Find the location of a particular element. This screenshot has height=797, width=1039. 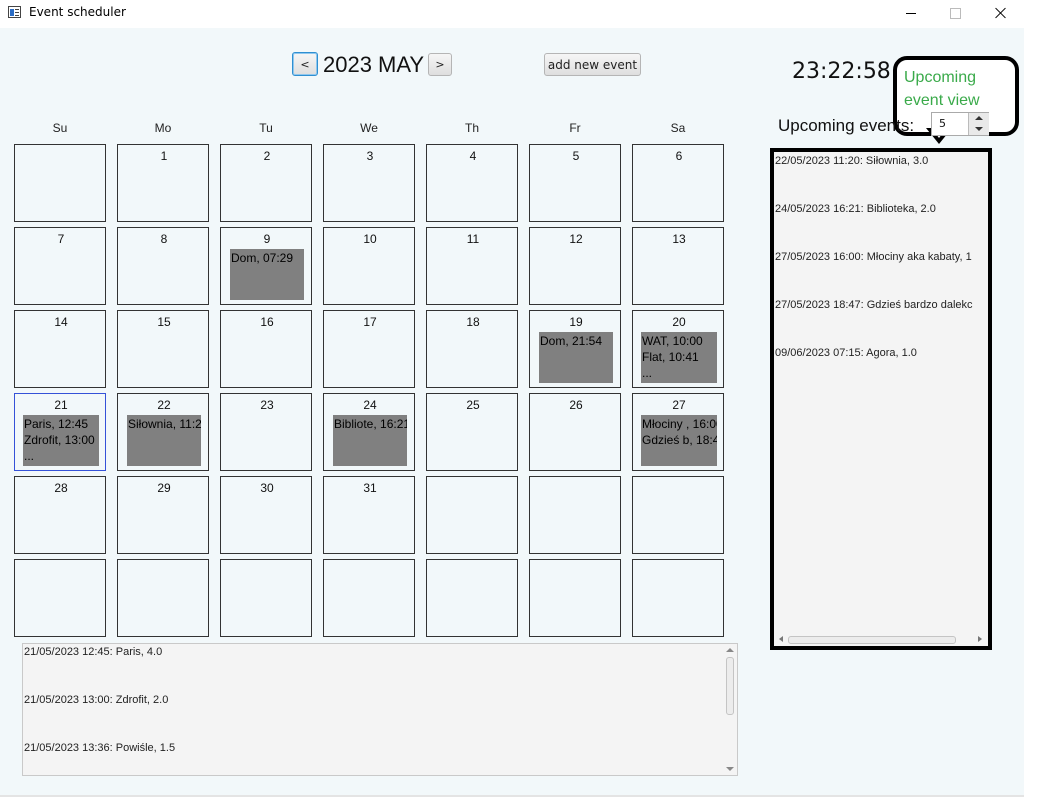

calendar-day-cell: 8 is located at coordinates (163, 266).